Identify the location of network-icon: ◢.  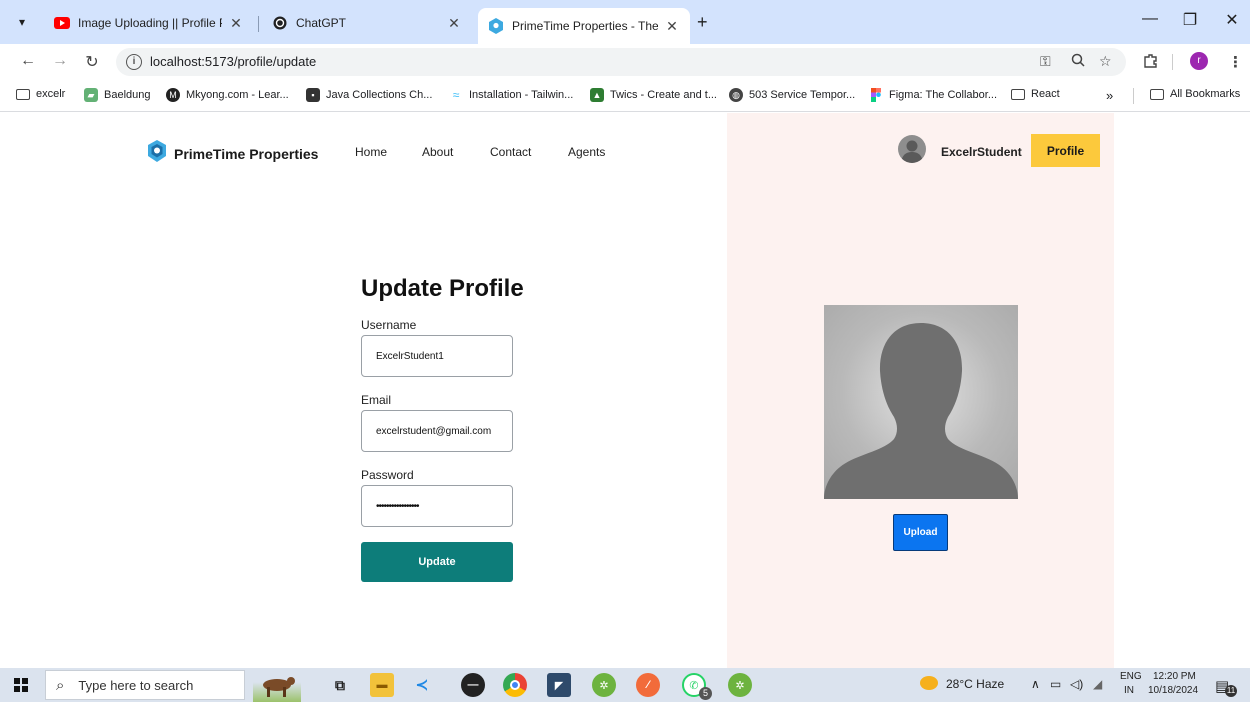
(1097, 684).